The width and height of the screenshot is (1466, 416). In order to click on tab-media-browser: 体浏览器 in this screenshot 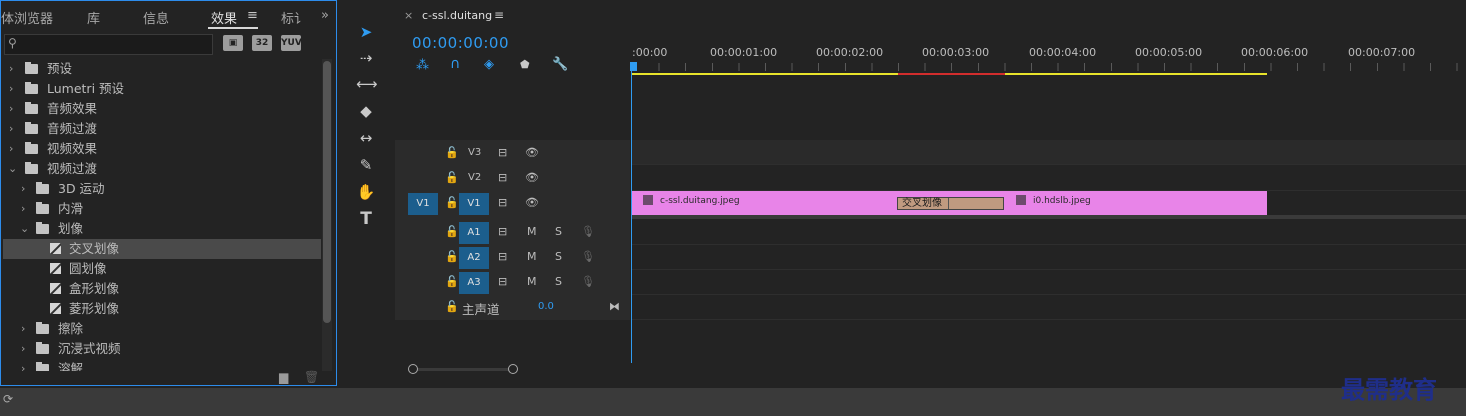, I will do `click(27, 17)`.